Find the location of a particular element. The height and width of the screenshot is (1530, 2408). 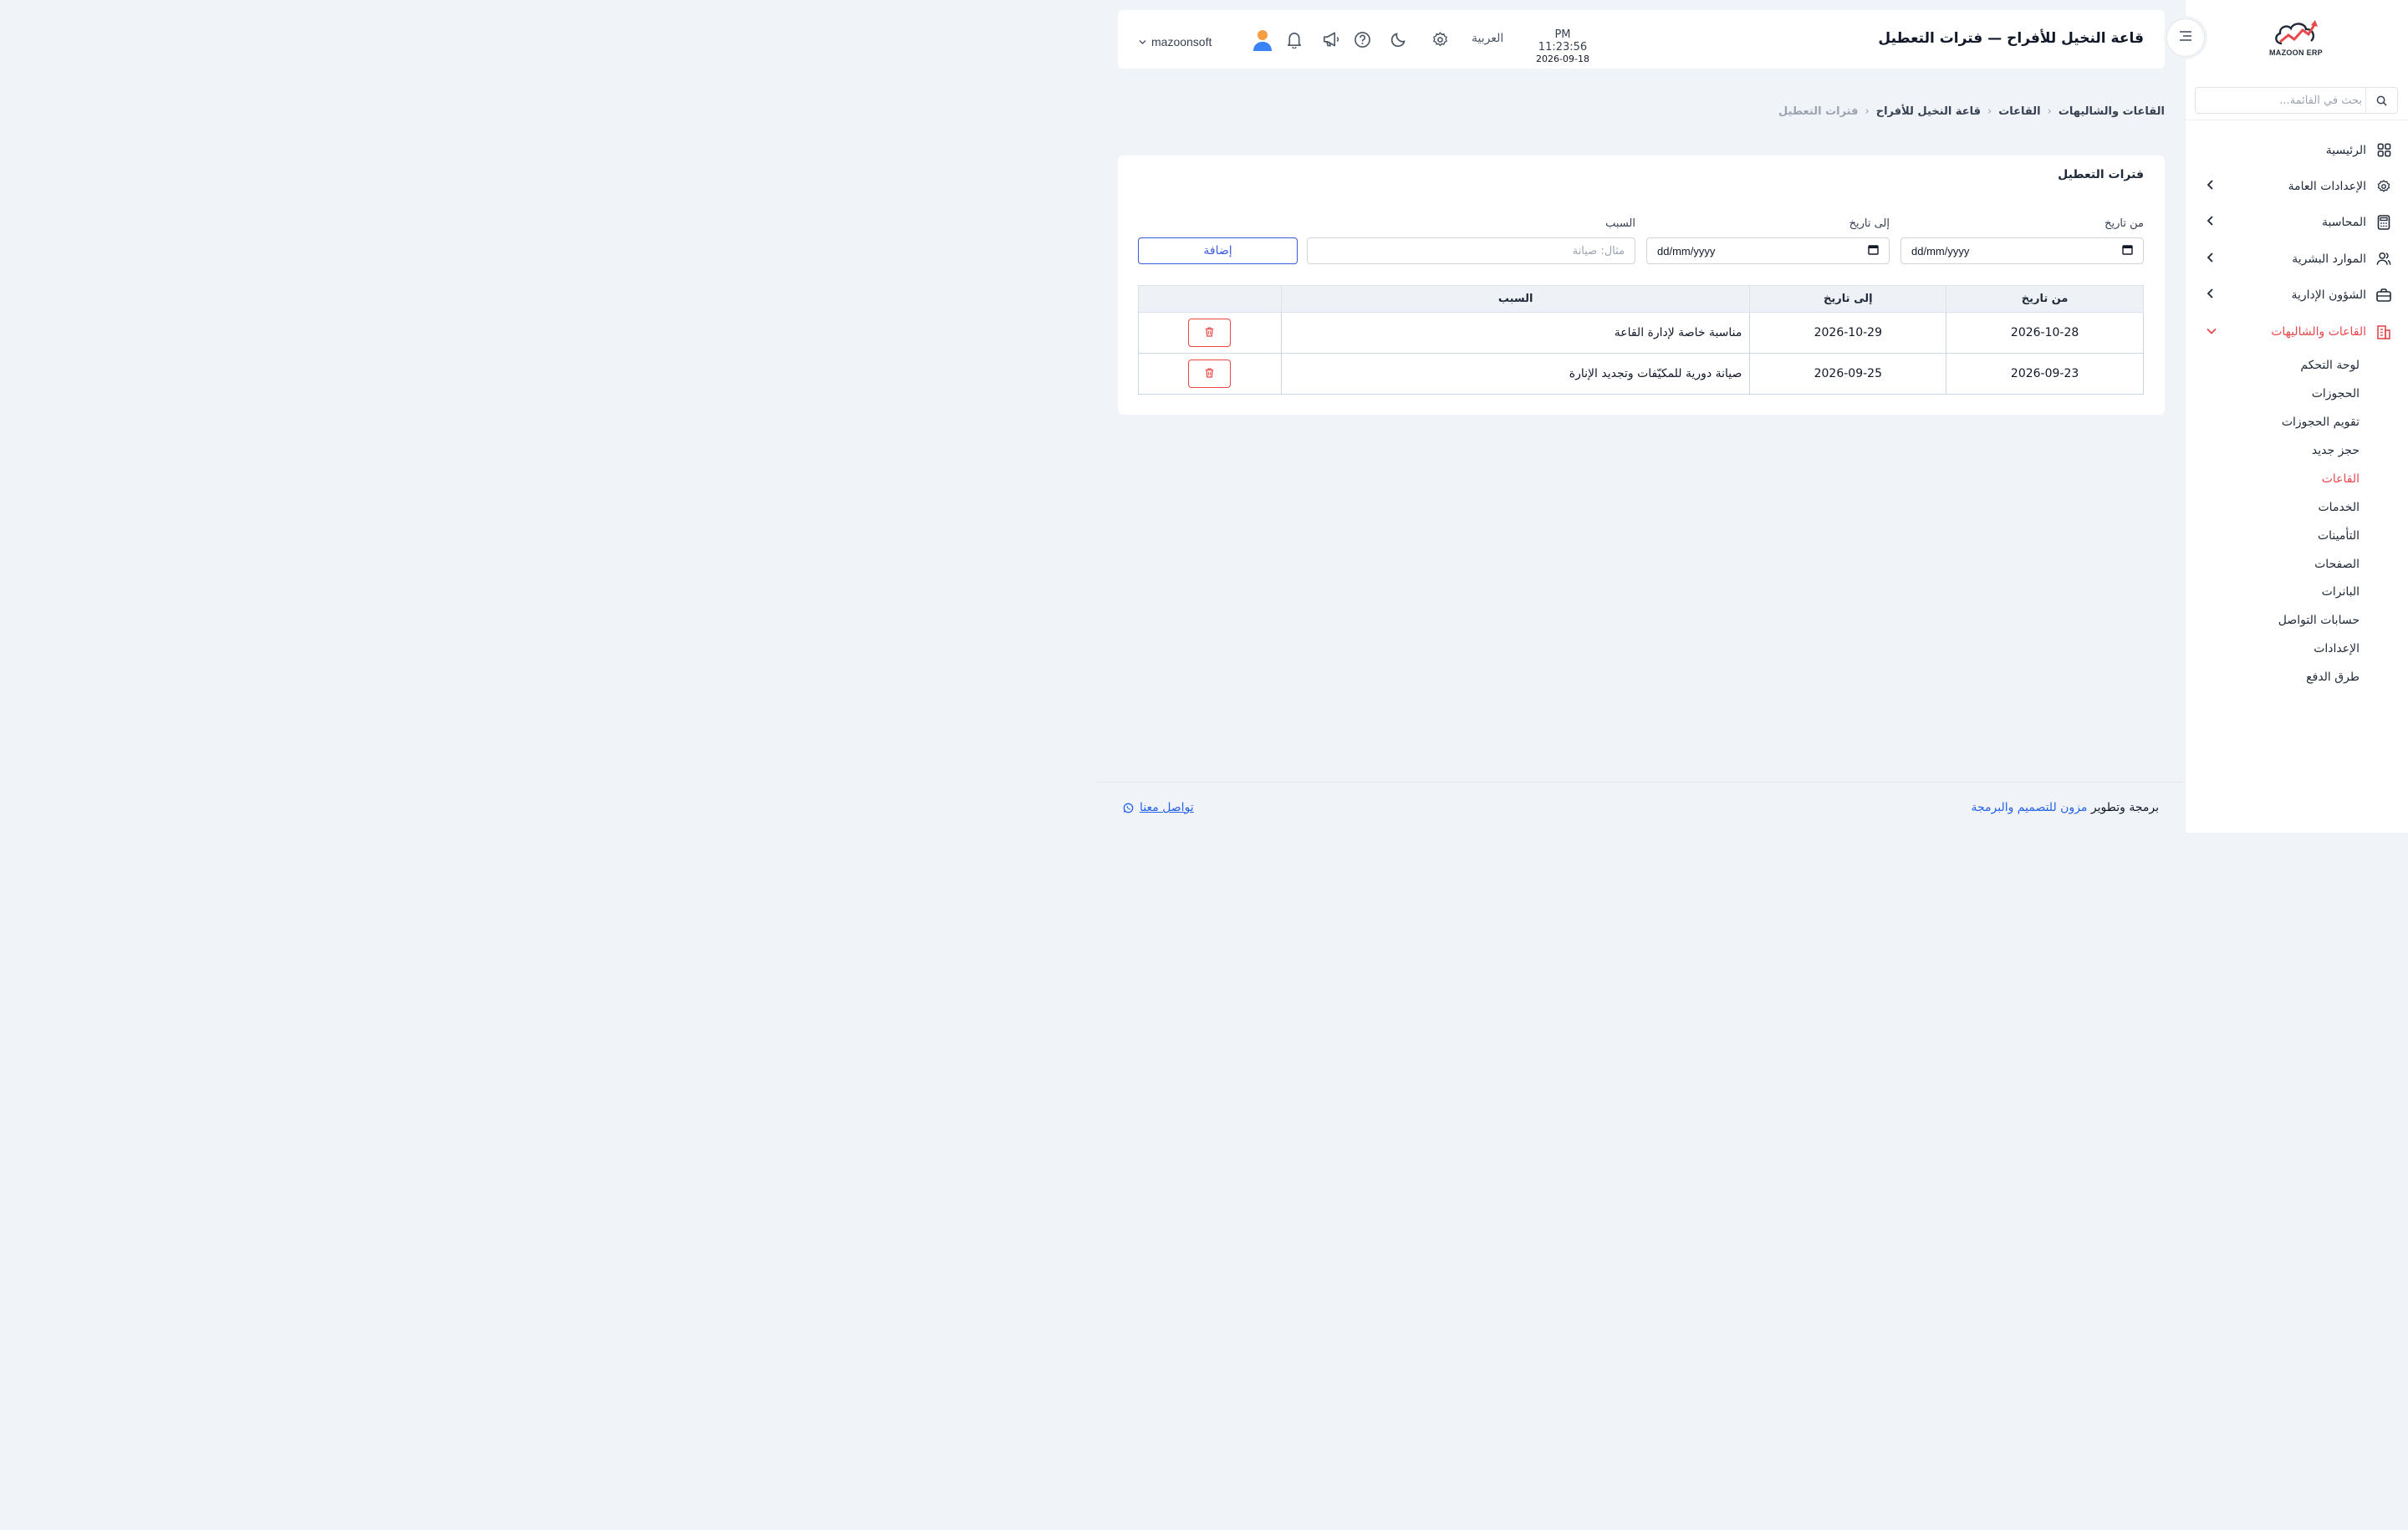

language-switcher: العربية is located at coordinates (1487, 38).